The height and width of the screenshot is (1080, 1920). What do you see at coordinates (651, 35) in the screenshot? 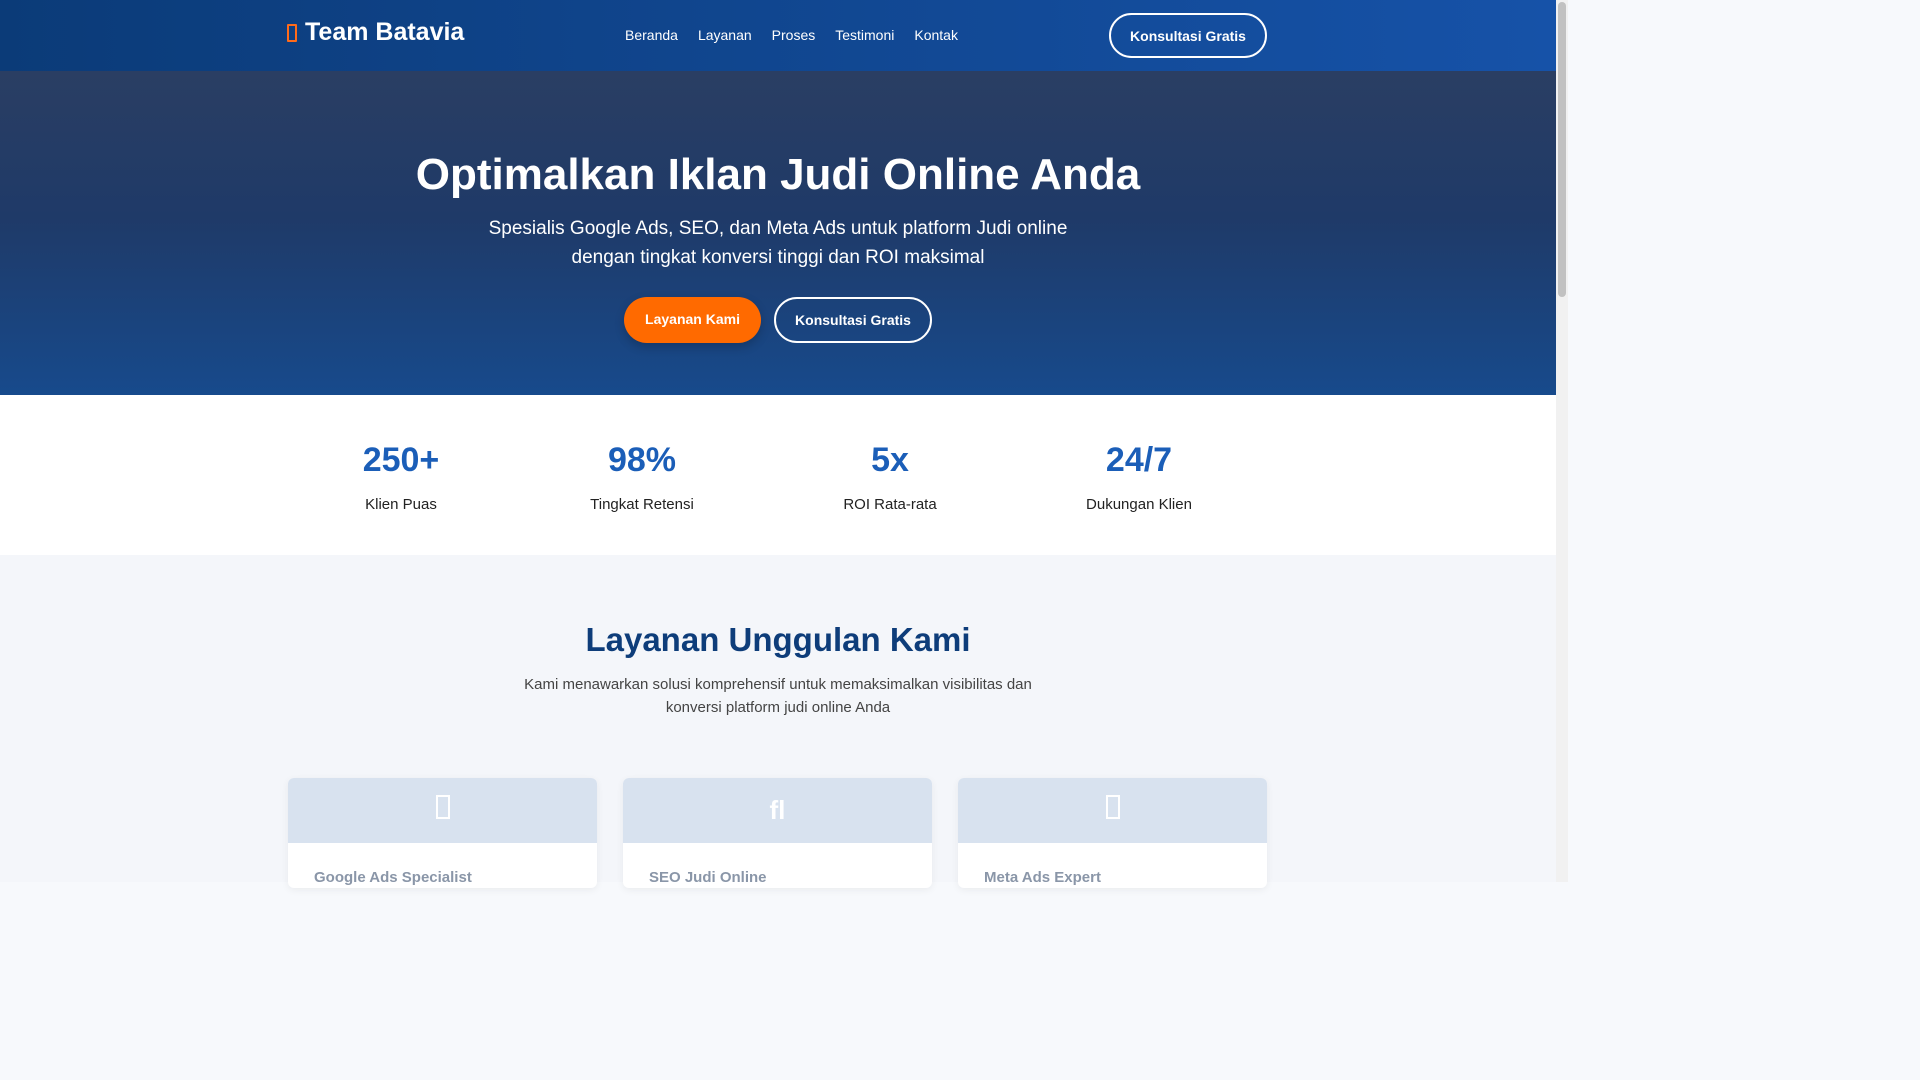
I see `nav-link-beranda: Beranda` at bounding box center [651, 35].